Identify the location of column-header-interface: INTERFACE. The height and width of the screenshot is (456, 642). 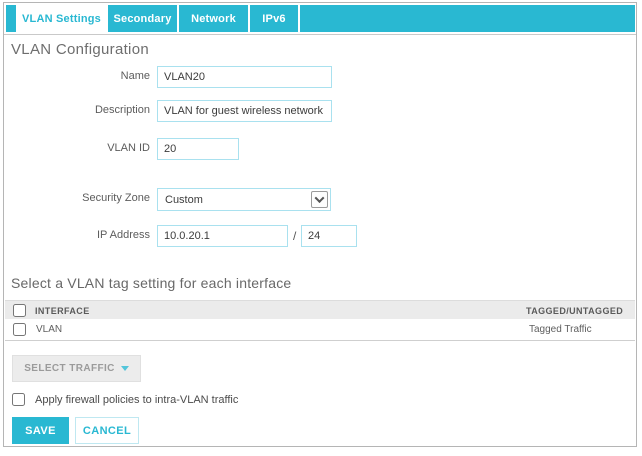
(62, 311).